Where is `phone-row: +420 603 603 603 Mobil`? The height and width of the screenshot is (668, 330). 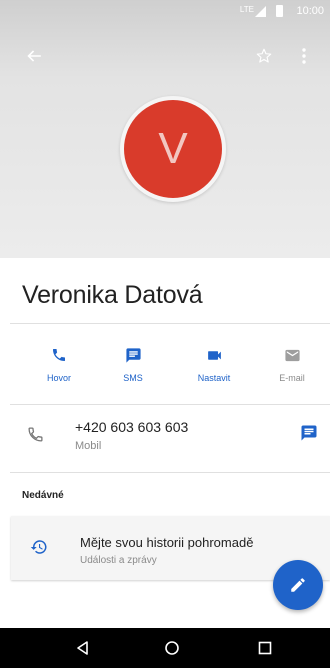
phone-row: +420 603 603 603 Mobil is located at coordinates (165, 439).